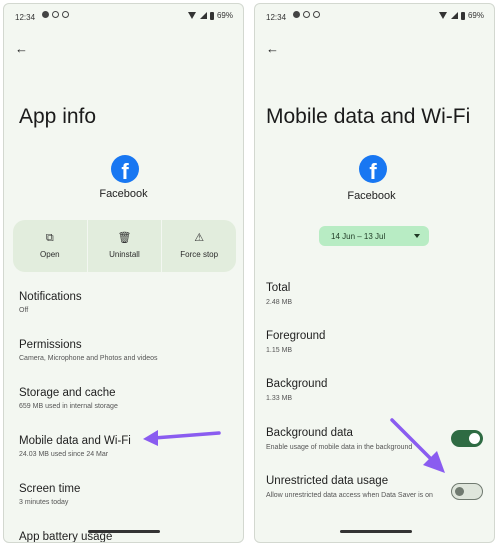 The height and width of the screenshot is (547, 500). Describe the element at coordinates (467, 438) in the screenshot. I see `background-data-toggle` at that location.